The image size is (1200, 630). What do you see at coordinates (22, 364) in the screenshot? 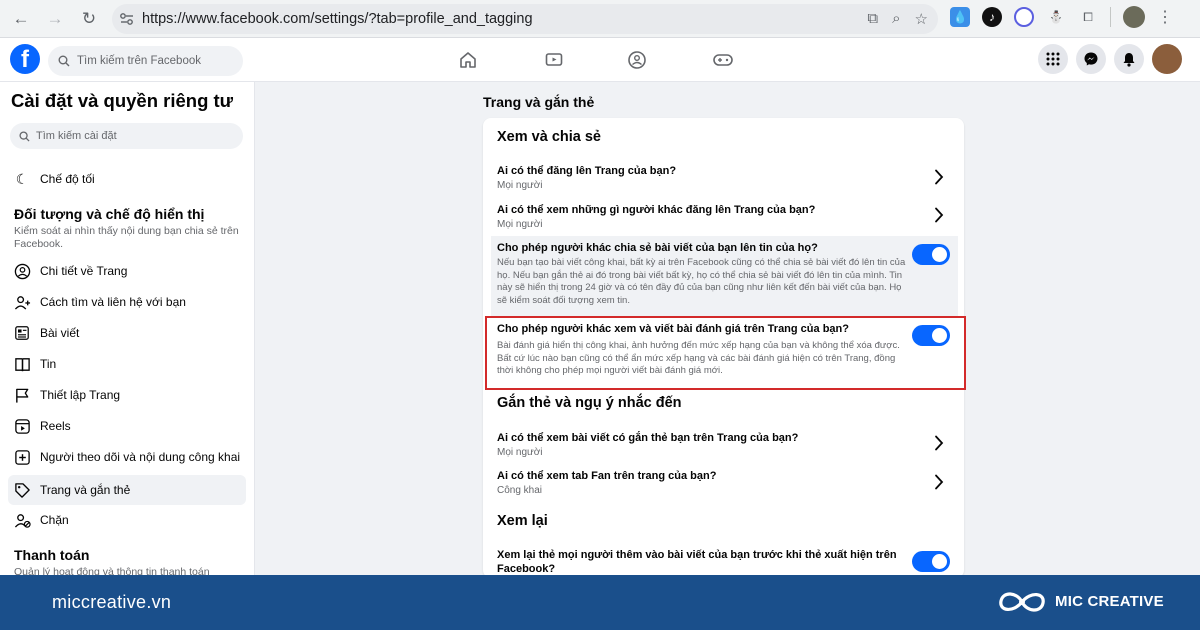
I see `book-open-icon` at bounding box center [22, 364].